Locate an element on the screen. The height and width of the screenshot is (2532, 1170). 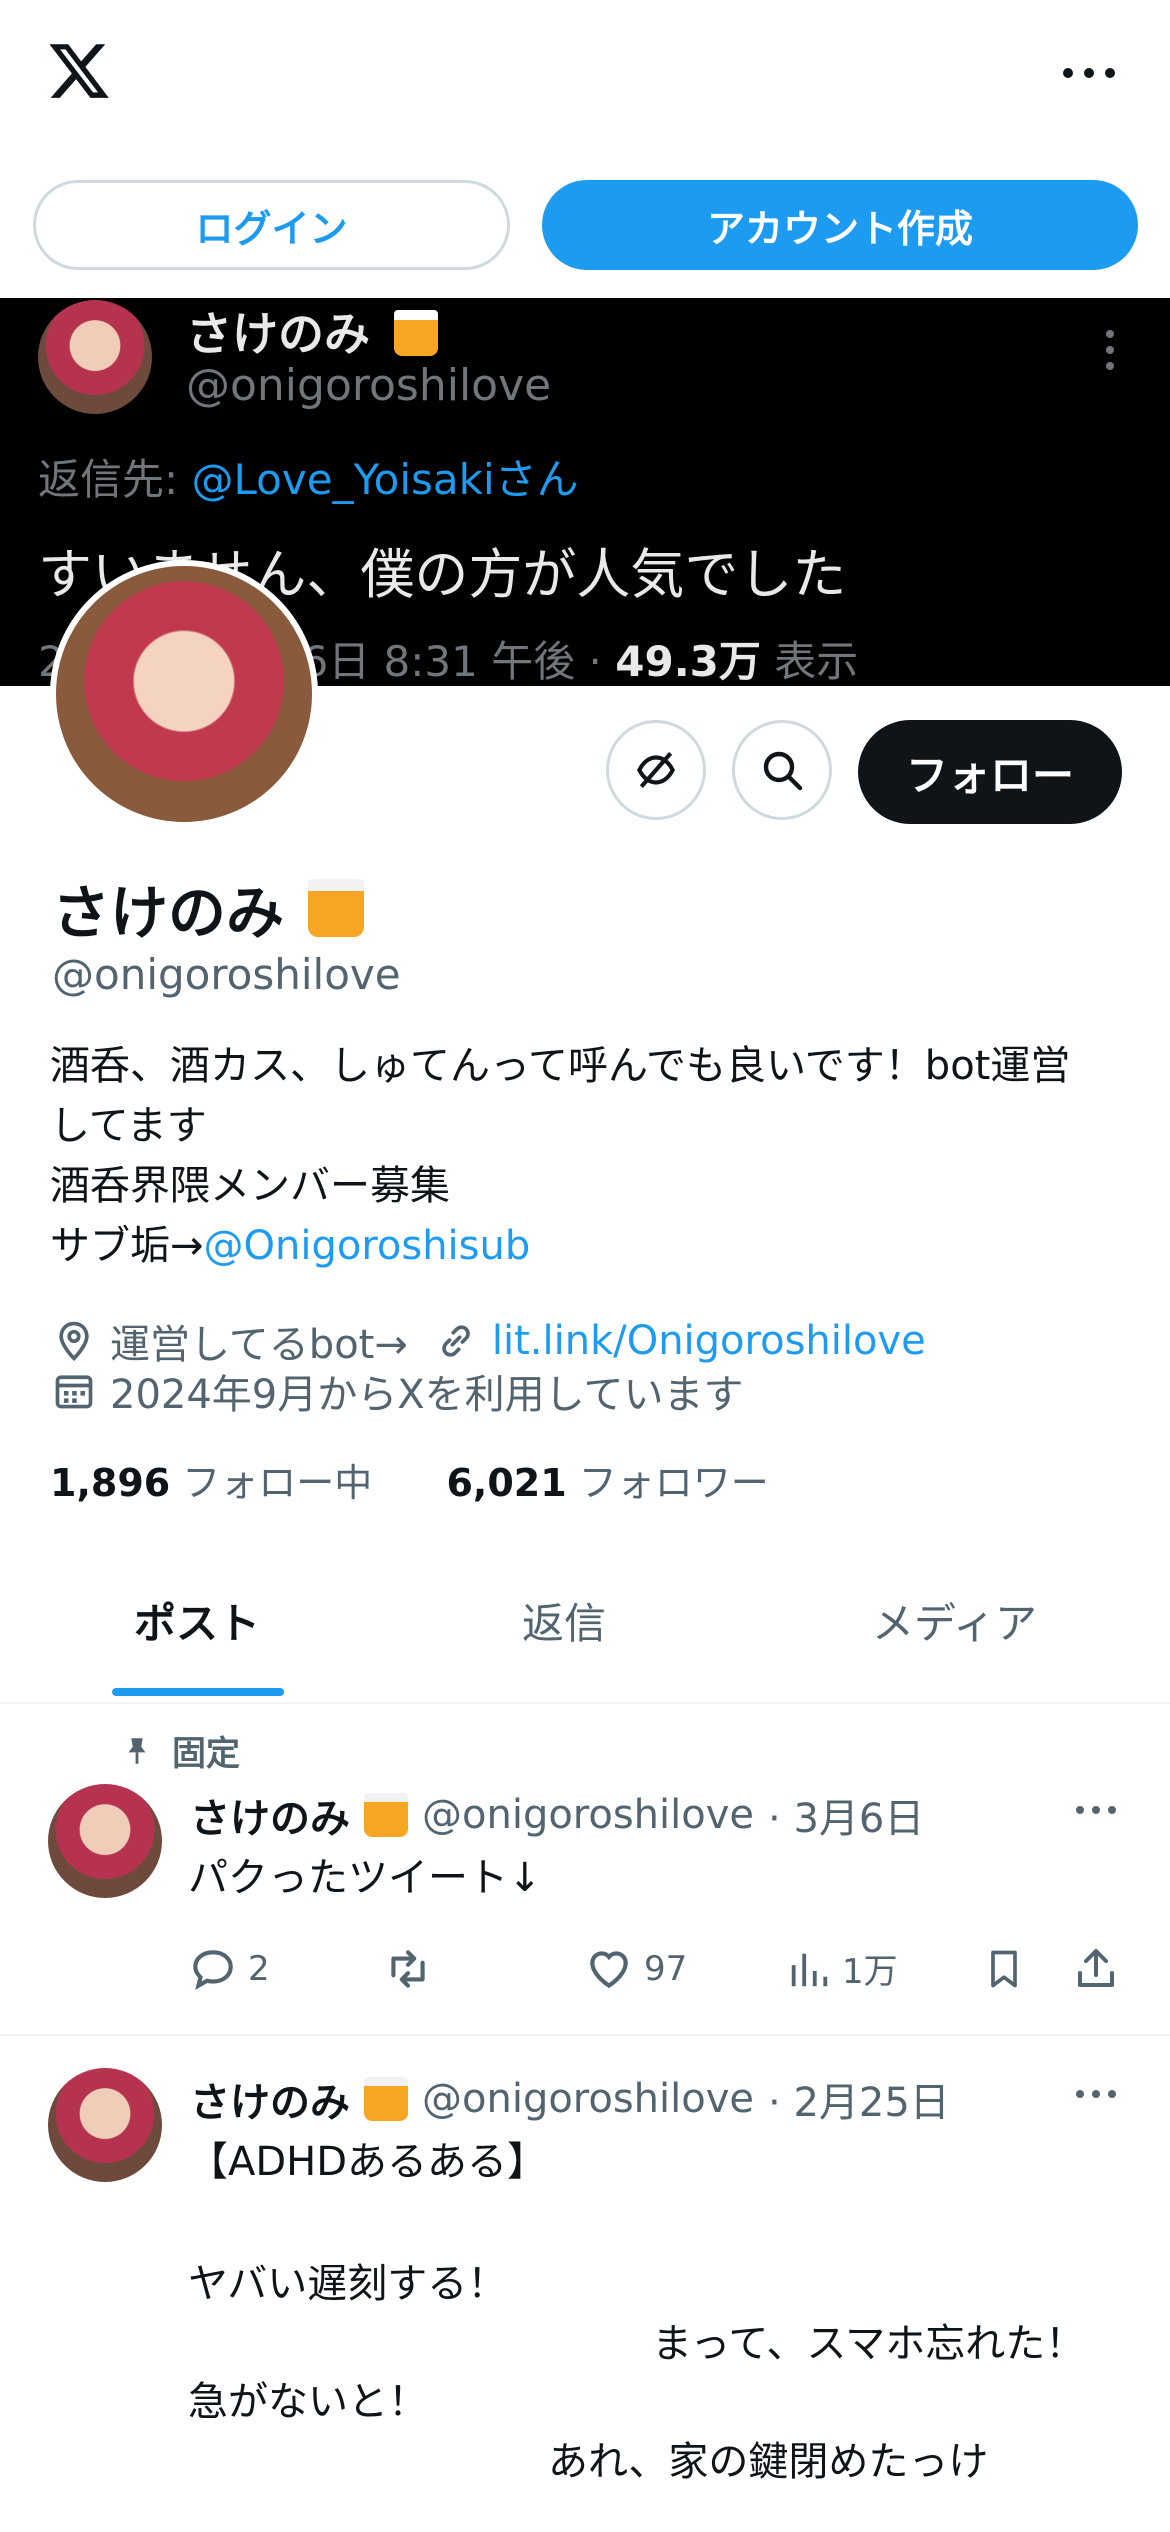
banner-name: さけのみ is located at coordinates (312, 331).